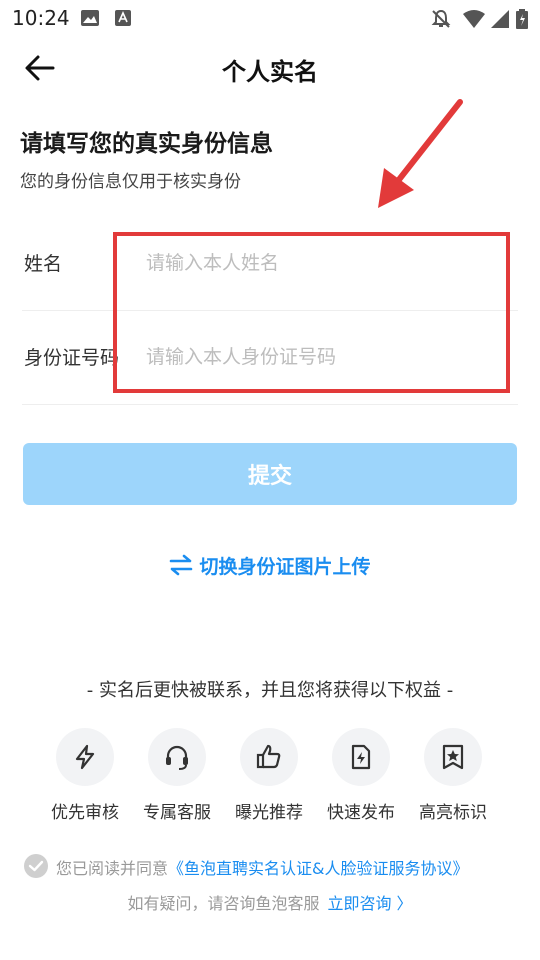 This screenshot has width=540, height=960. I want to click on benefit-label: 曝光推荐, so click(269, 813).